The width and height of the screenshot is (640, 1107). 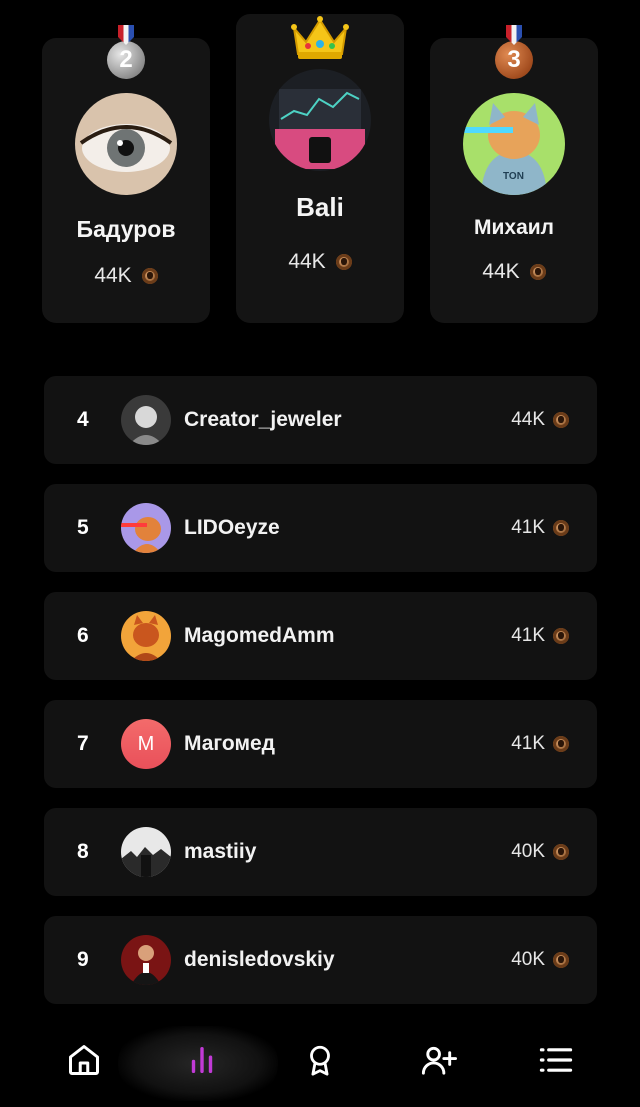 I want to click on avatar: TON, so click(x=514, y=144).